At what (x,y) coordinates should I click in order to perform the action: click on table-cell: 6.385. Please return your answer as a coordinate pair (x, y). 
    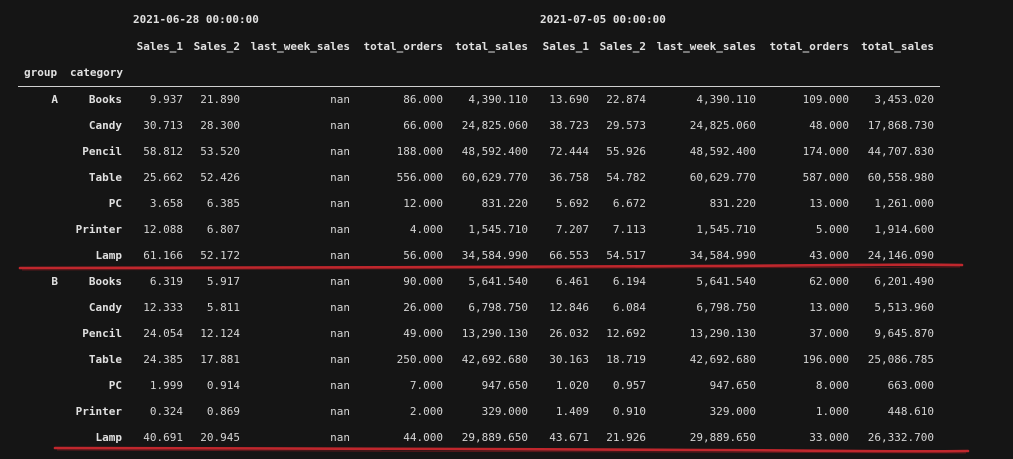
    Looking at the image, I should click on (223, 203).